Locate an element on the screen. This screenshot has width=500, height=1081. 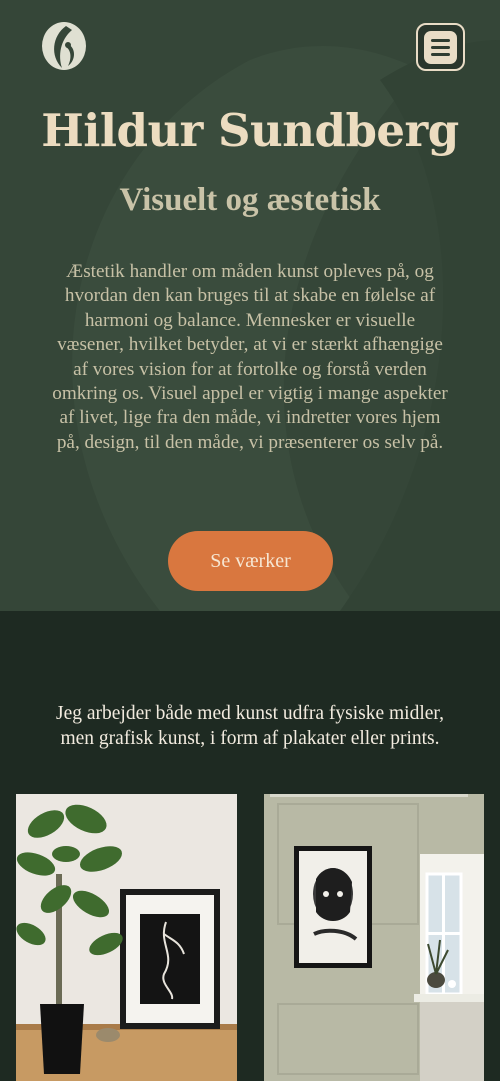
artwork-photo-figure is located at coordinates (126, 937).